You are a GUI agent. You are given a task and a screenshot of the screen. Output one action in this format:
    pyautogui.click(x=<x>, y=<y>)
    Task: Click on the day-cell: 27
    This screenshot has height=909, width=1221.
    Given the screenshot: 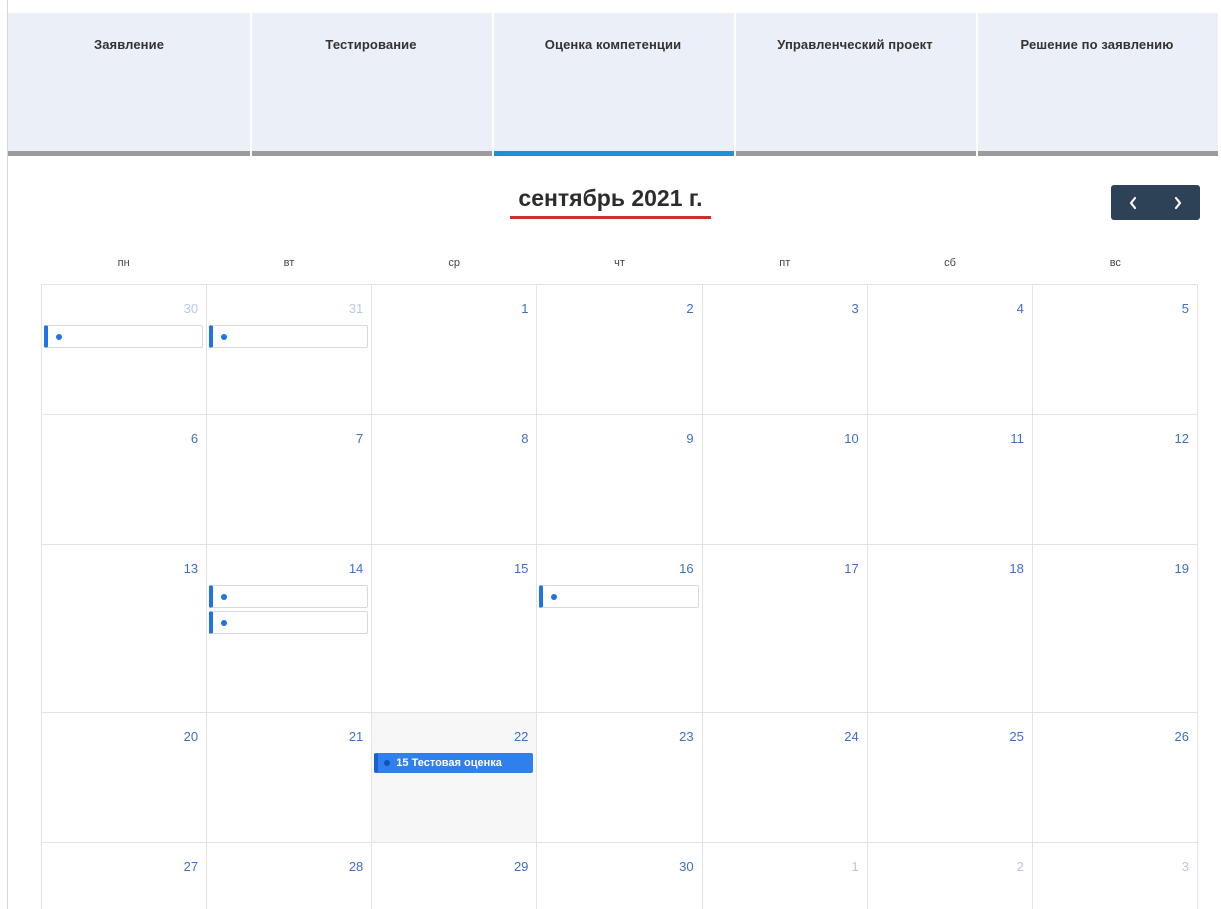 What is the action you would take?
    pyautogui.click(x=125, y=876)
    